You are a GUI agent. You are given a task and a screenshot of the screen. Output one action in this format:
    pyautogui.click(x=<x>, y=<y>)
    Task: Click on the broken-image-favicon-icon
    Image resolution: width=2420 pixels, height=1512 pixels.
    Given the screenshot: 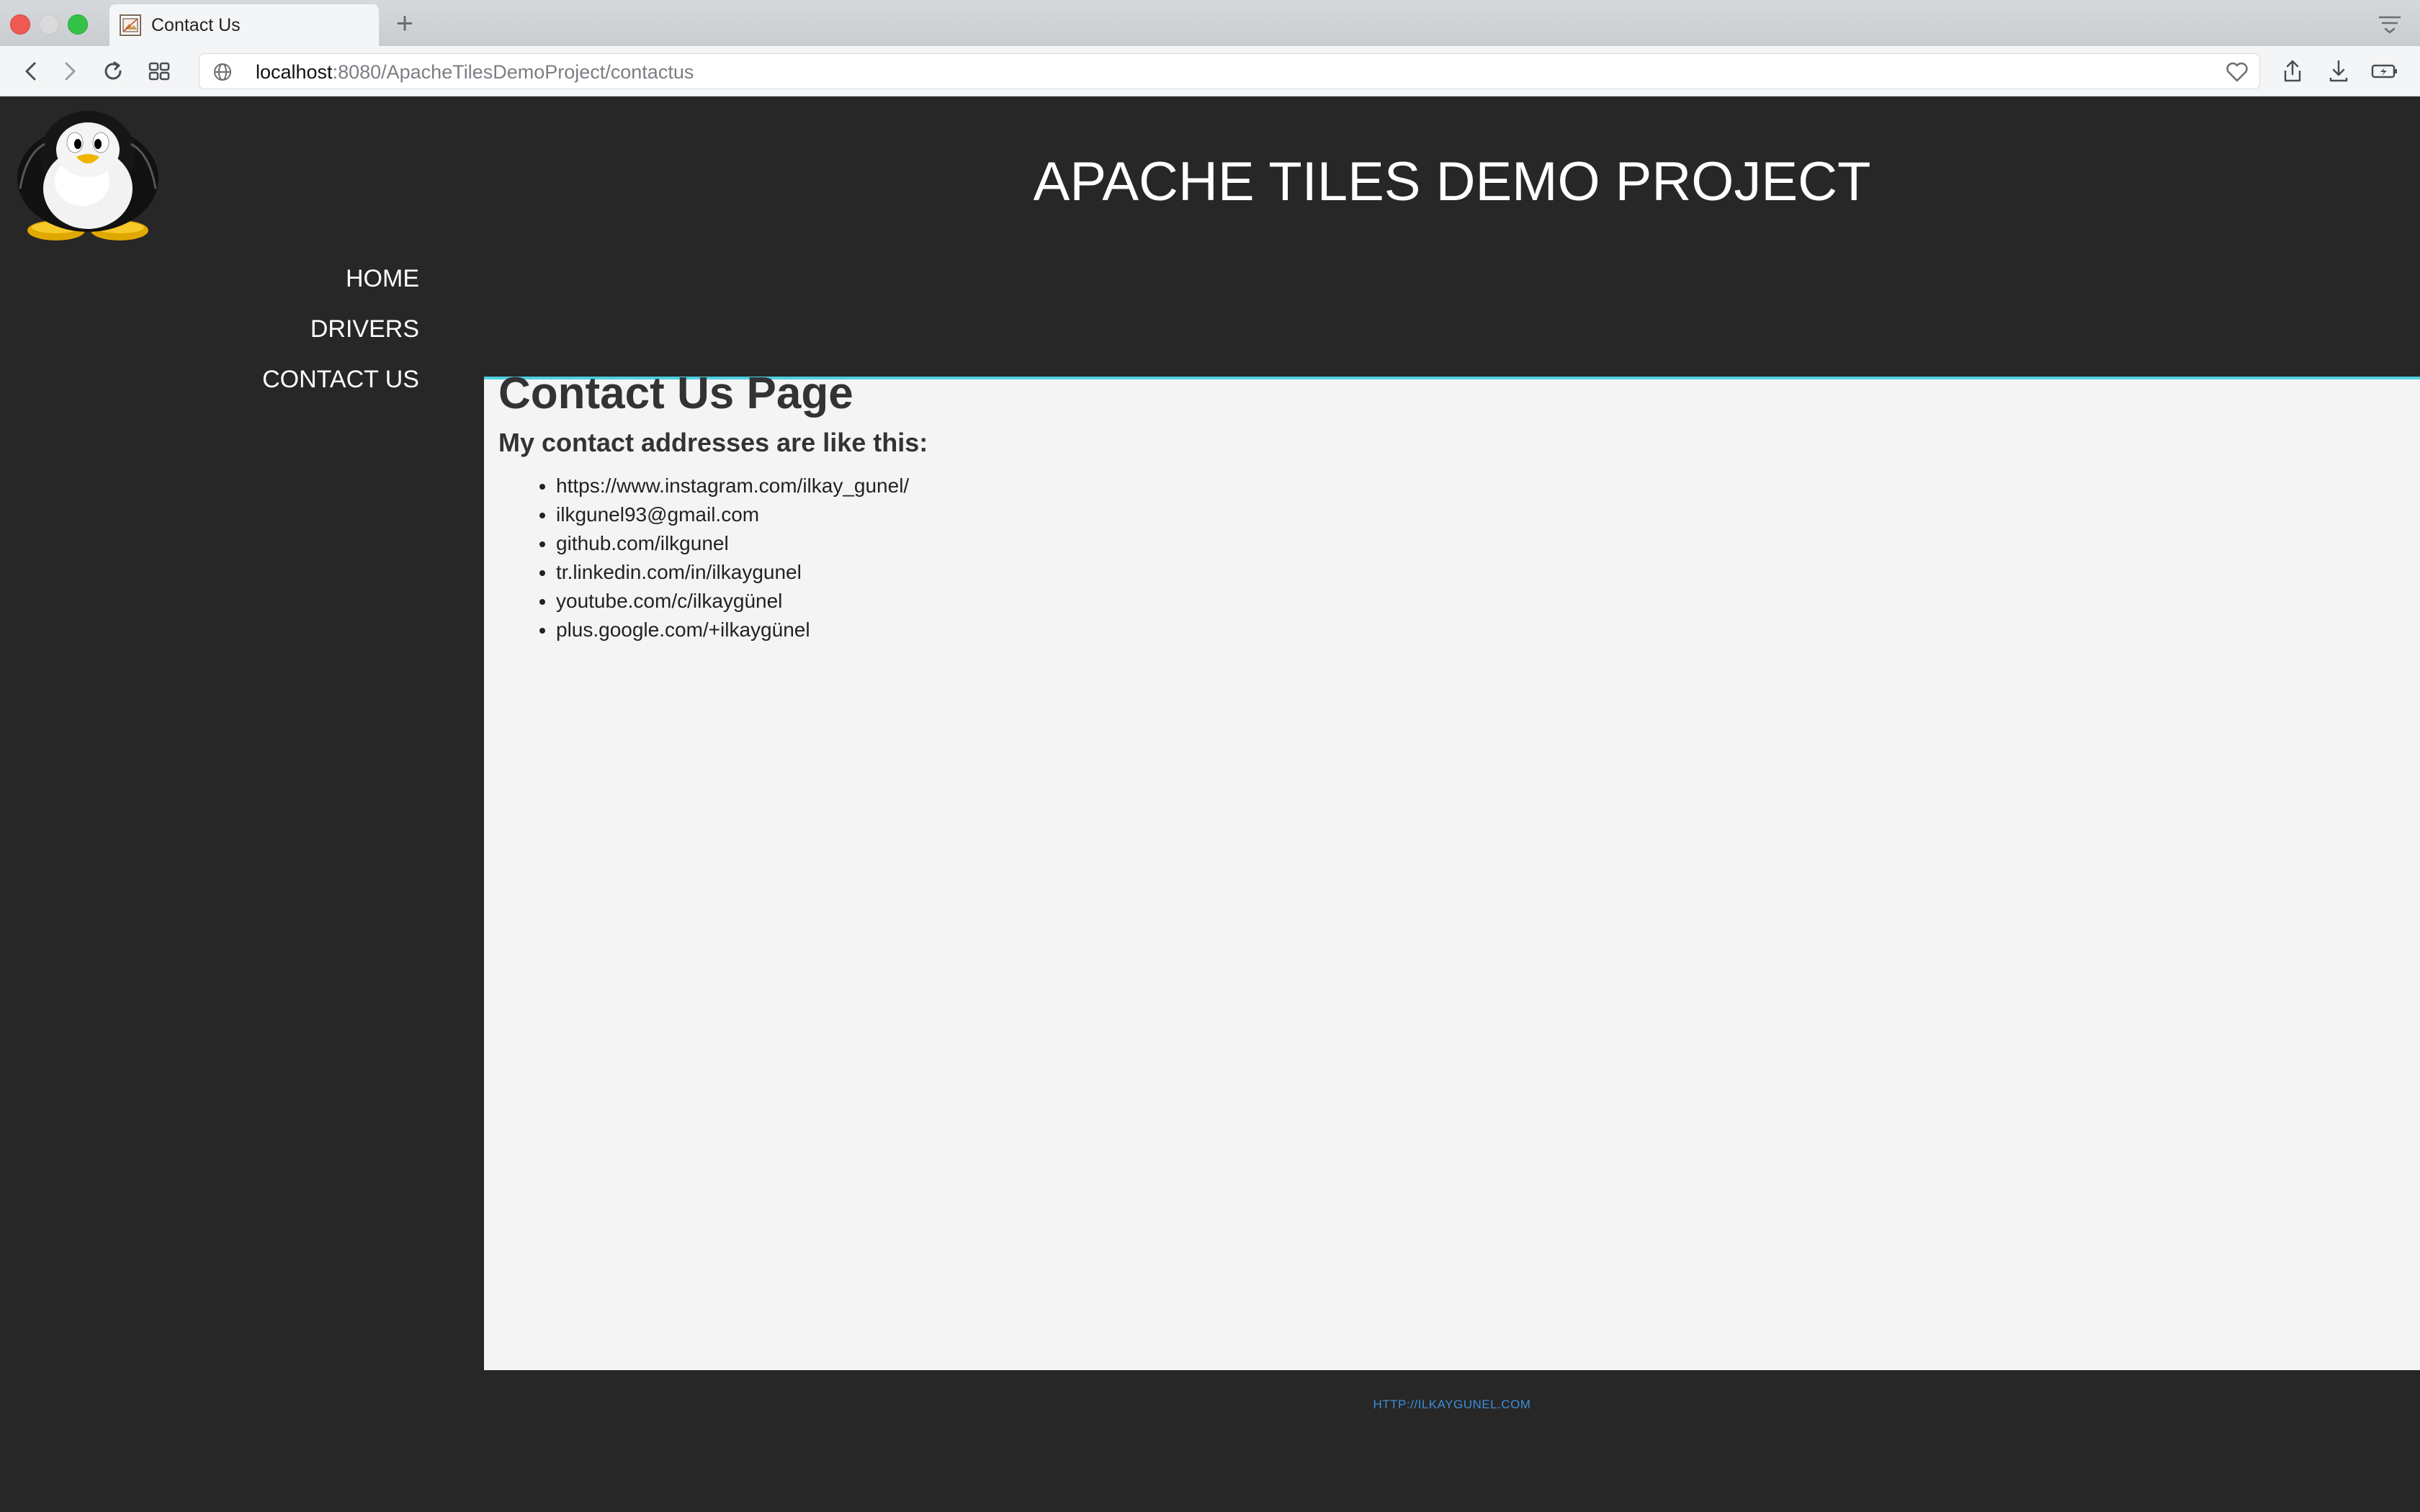 What is the action you would take?
    pyautogui.click(x=130, y=25)
    